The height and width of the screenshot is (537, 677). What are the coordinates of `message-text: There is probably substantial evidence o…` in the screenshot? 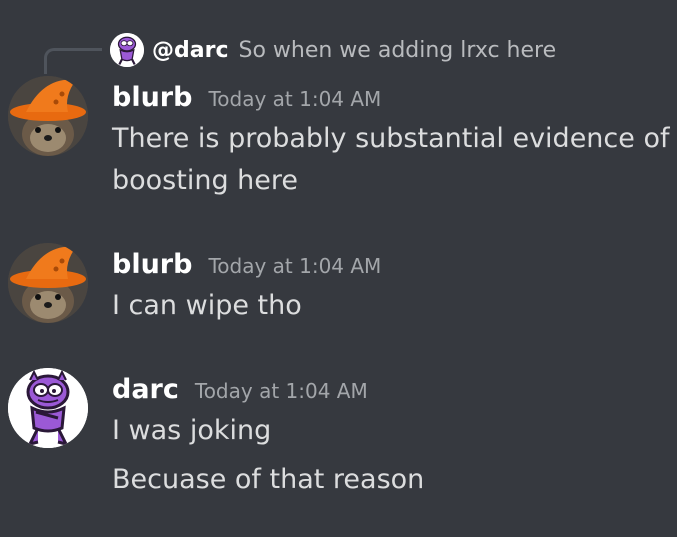 It's located at (391, 138).